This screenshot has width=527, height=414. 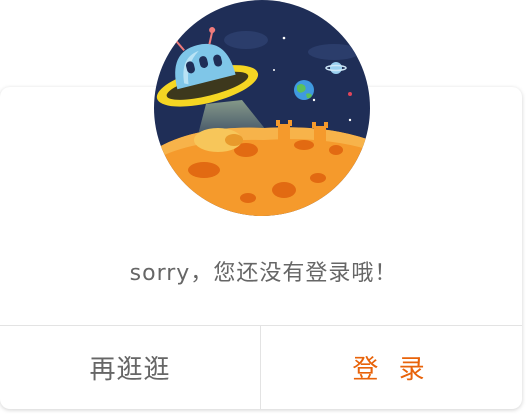 I want to click on browse-more-button: 再逛逛, so click(x=130, y=367).